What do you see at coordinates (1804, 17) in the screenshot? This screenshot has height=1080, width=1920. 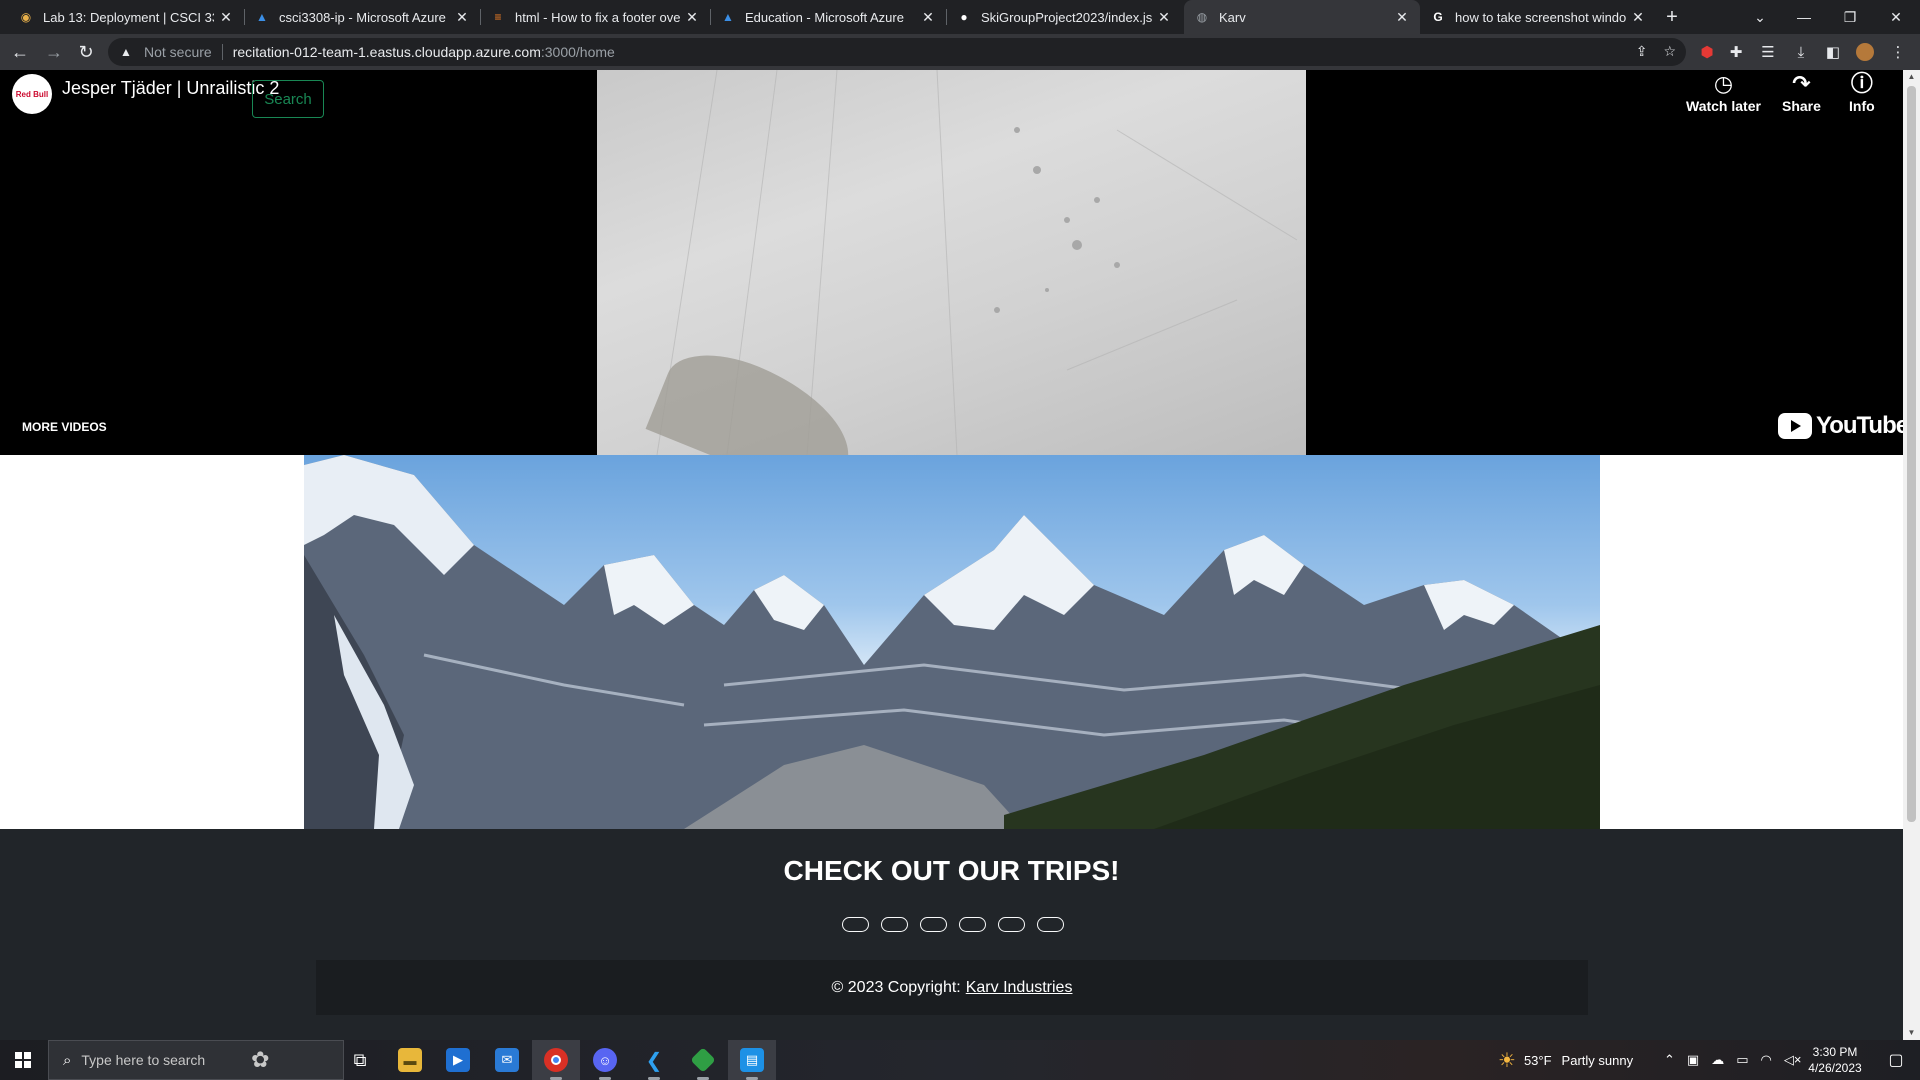 I see `minimize-window-icon: —` at bounding box center [1804, 17].